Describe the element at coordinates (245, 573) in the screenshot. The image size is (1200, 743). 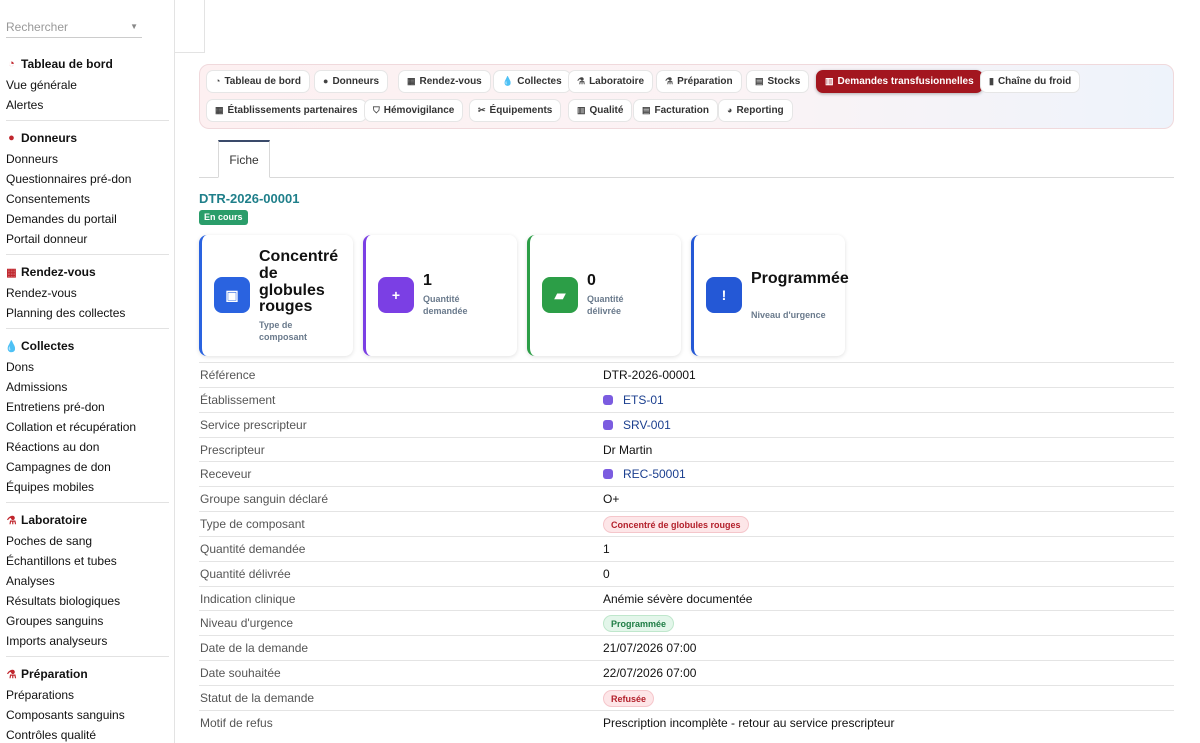
I see `field-label: Quantité délivrée` at that location.